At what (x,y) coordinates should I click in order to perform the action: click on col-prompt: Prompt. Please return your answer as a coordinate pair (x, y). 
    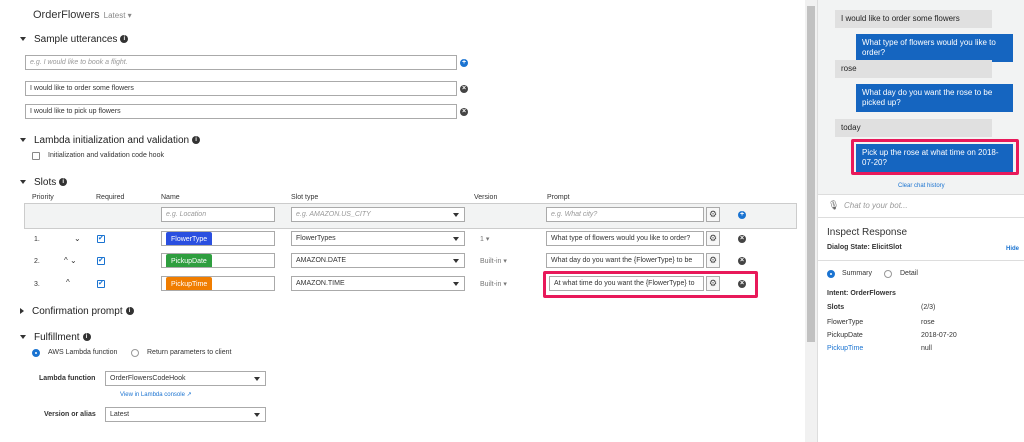
    Looking at the image, I should click on (558, 197).